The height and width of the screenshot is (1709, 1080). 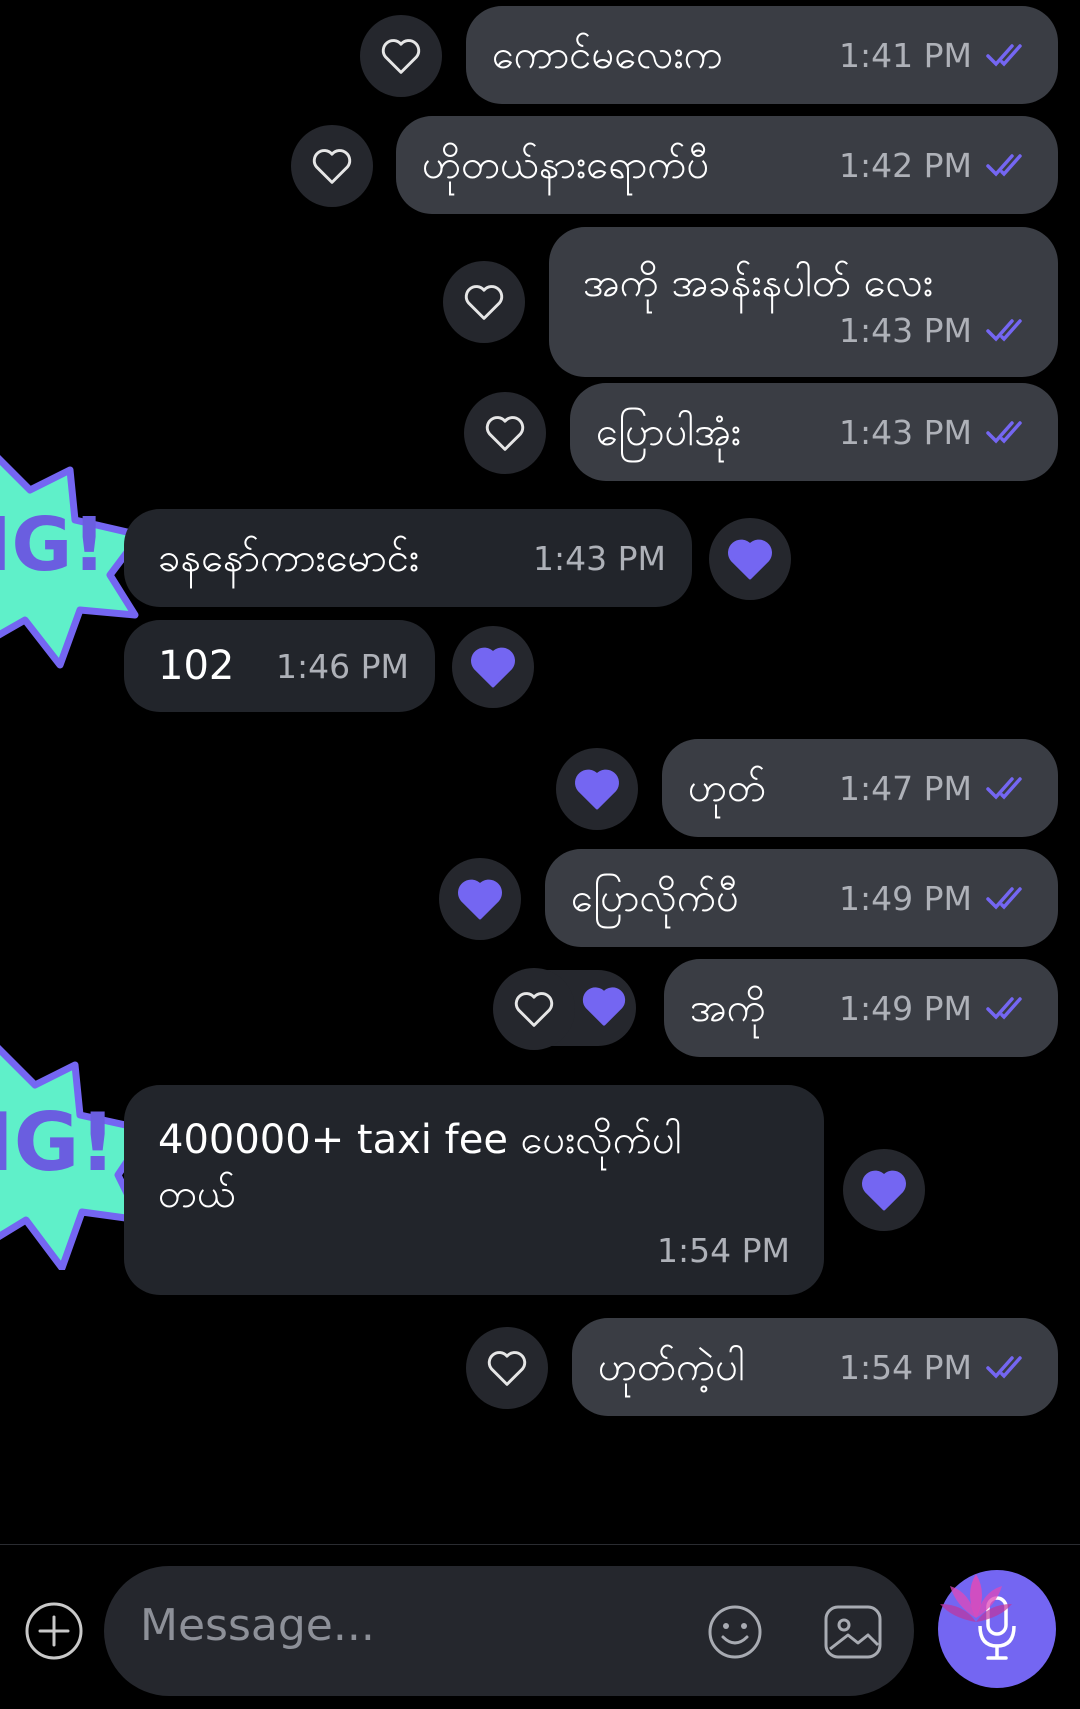 I want to click on message-time: 1:46 PM, so click(x=342, y=666).